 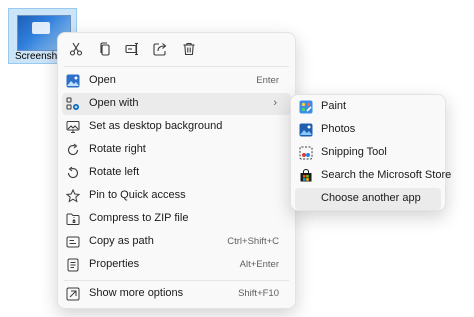 I want to click on submenu-item-choose-another-app: Choose another app, so click(x=368, y=199).